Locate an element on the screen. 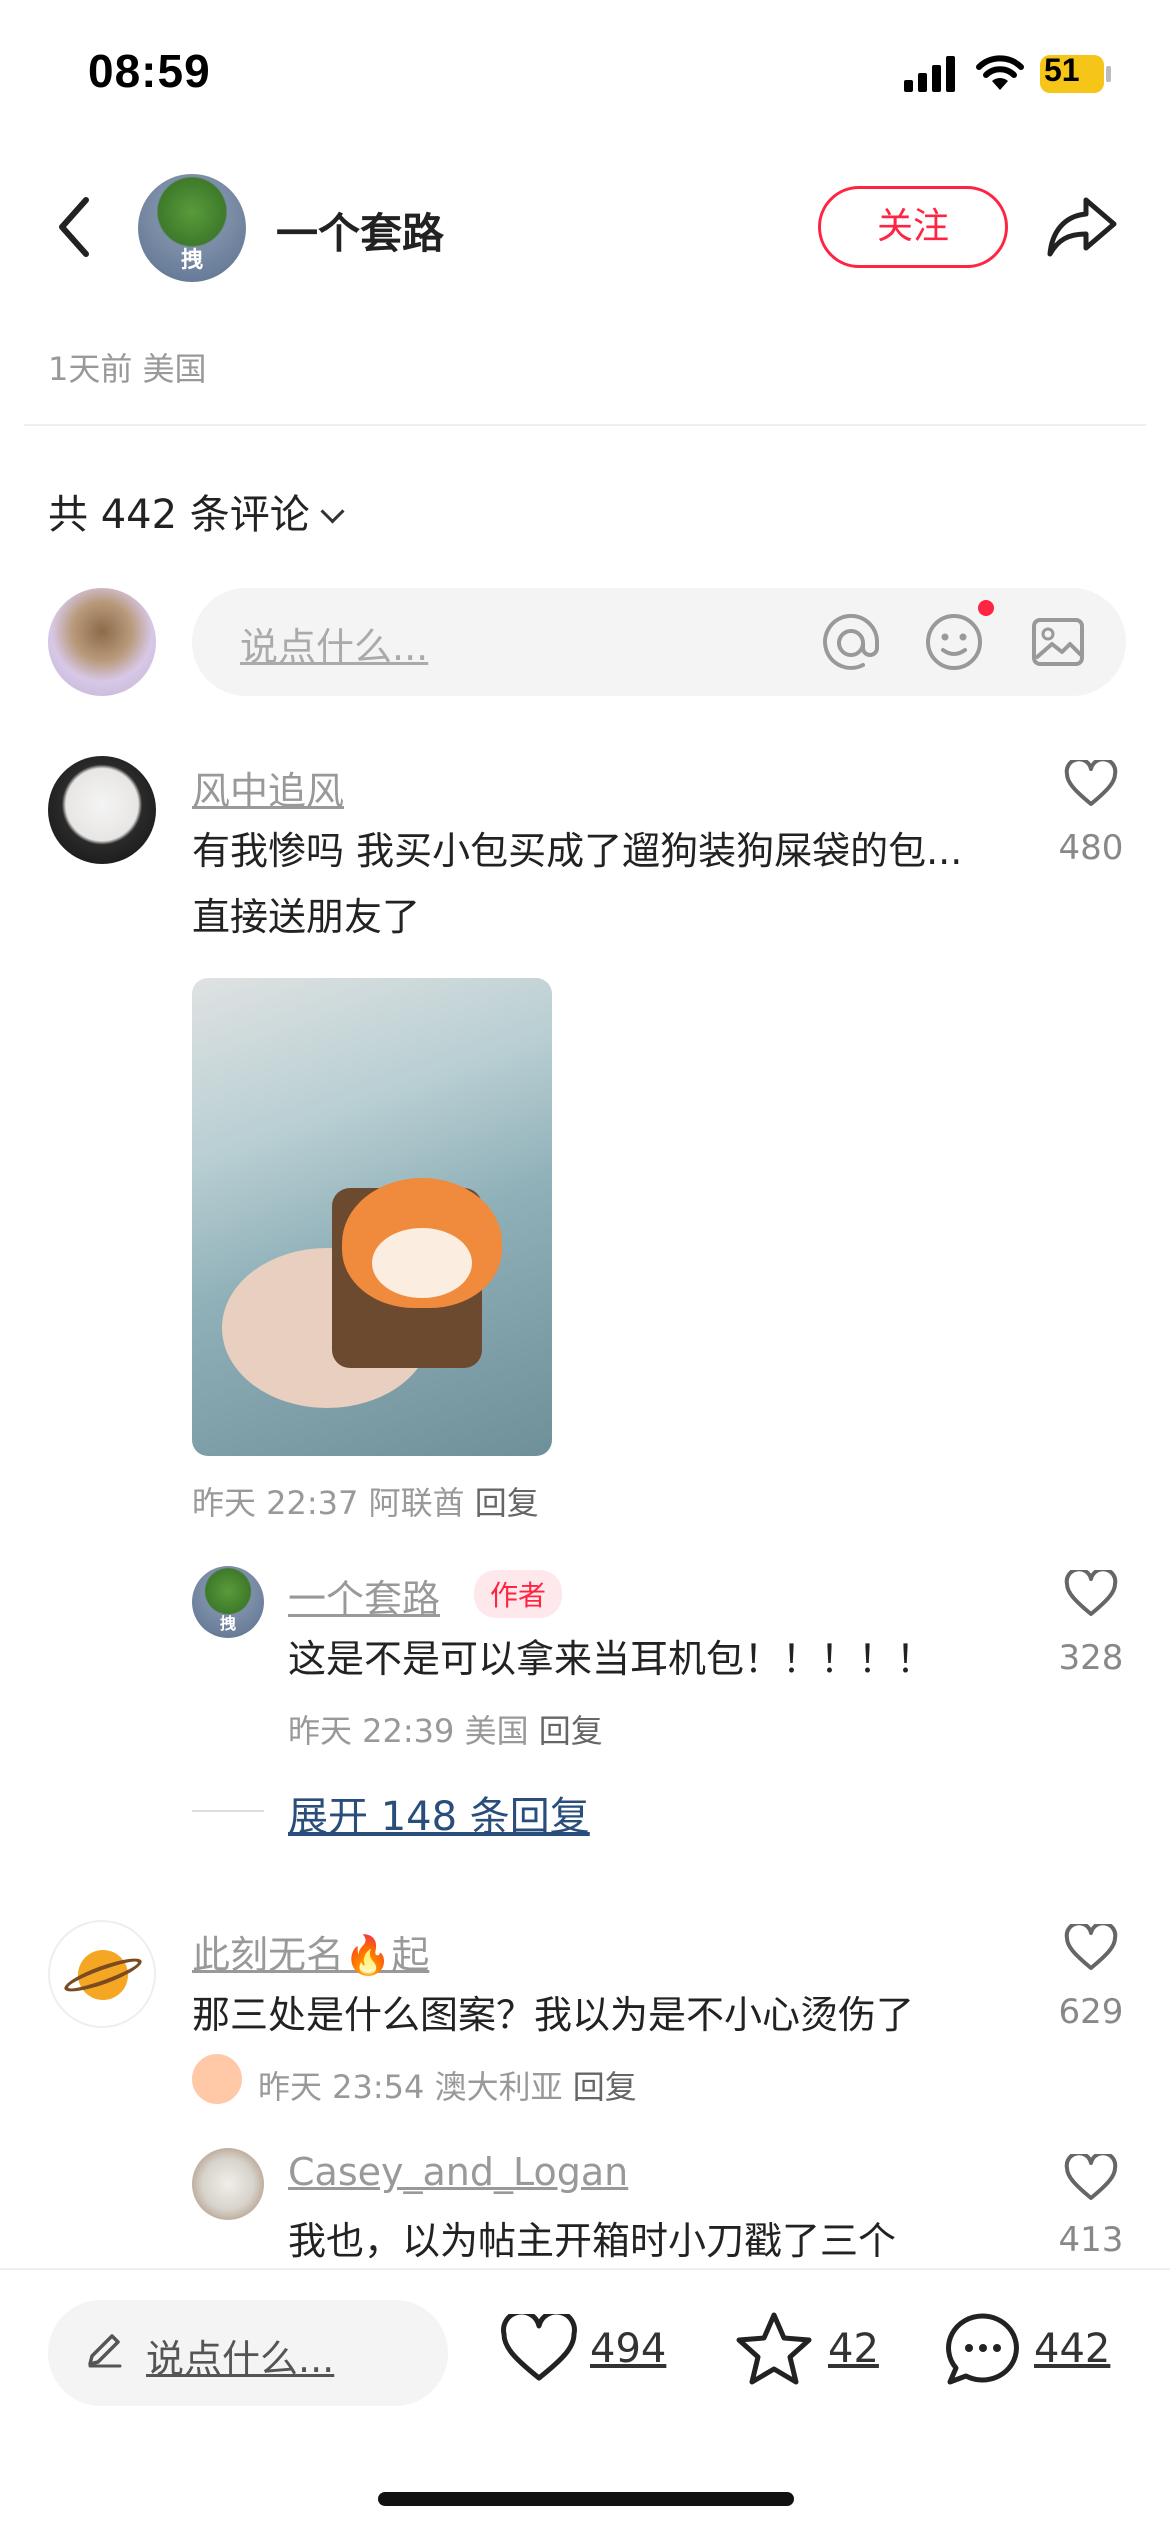  crying-emoji-icon is located at coordinates (217, 2079).